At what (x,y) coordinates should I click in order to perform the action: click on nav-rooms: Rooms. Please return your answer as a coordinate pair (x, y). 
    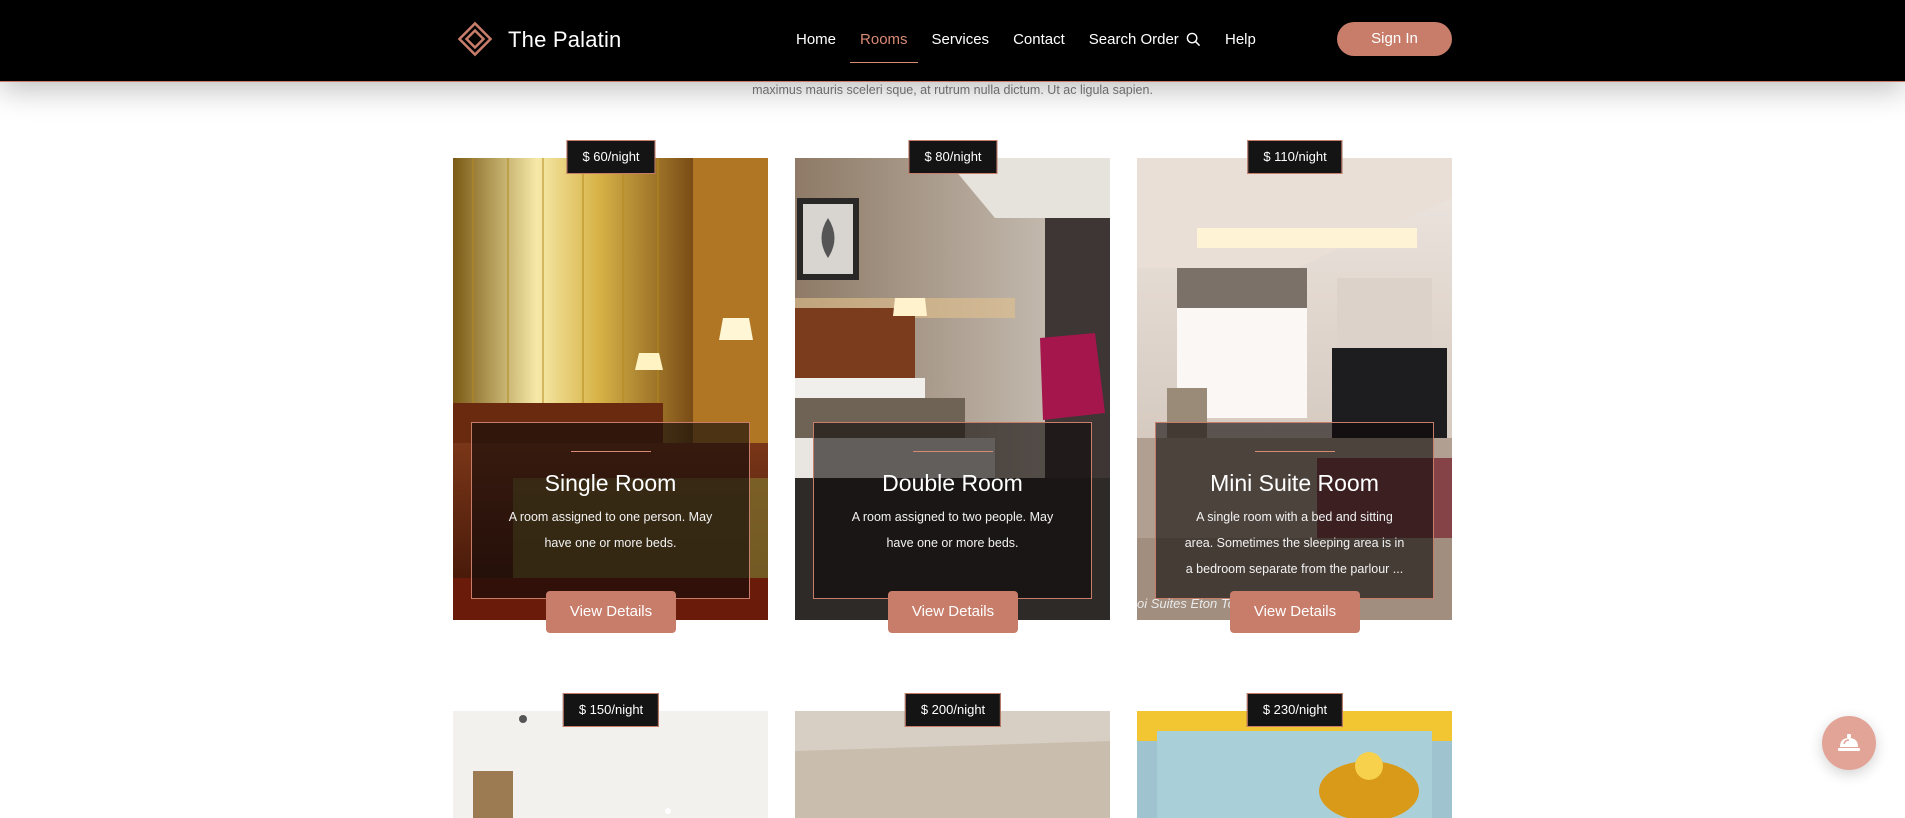
    Looking at the image, I should click on (883, 42).